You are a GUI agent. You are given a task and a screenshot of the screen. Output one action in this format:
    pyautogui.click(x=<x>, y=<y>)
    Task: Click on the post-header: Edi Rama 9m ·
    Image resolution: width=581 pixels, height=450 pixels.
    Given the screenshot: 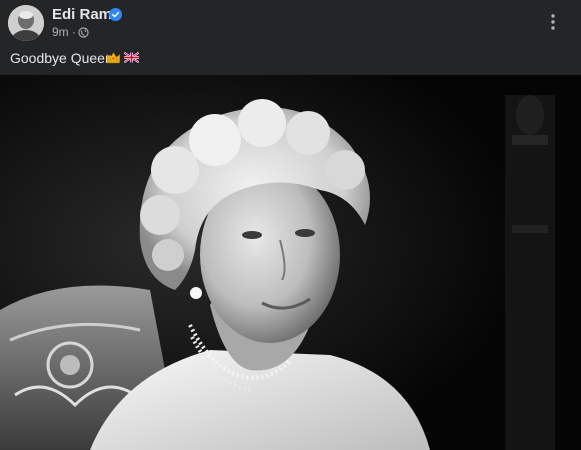 What is the action you would take?
    pyautogui.click(x=290, y=22)
    